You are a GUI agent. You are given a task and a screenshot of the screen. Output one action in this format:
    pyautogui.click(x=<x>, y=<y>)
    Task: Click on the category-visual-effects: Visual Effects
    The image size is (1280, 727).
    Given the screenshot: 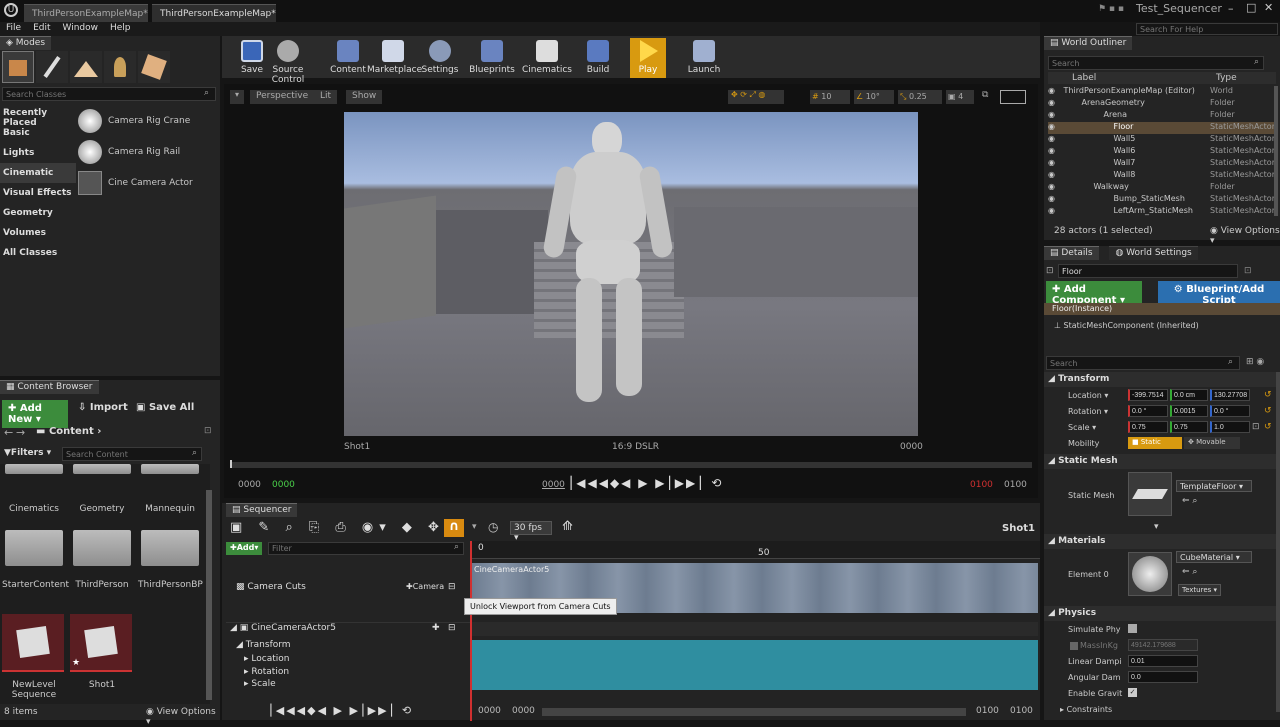 What is the action you would take?
    pyautogui.click(x=38, y=193)
    